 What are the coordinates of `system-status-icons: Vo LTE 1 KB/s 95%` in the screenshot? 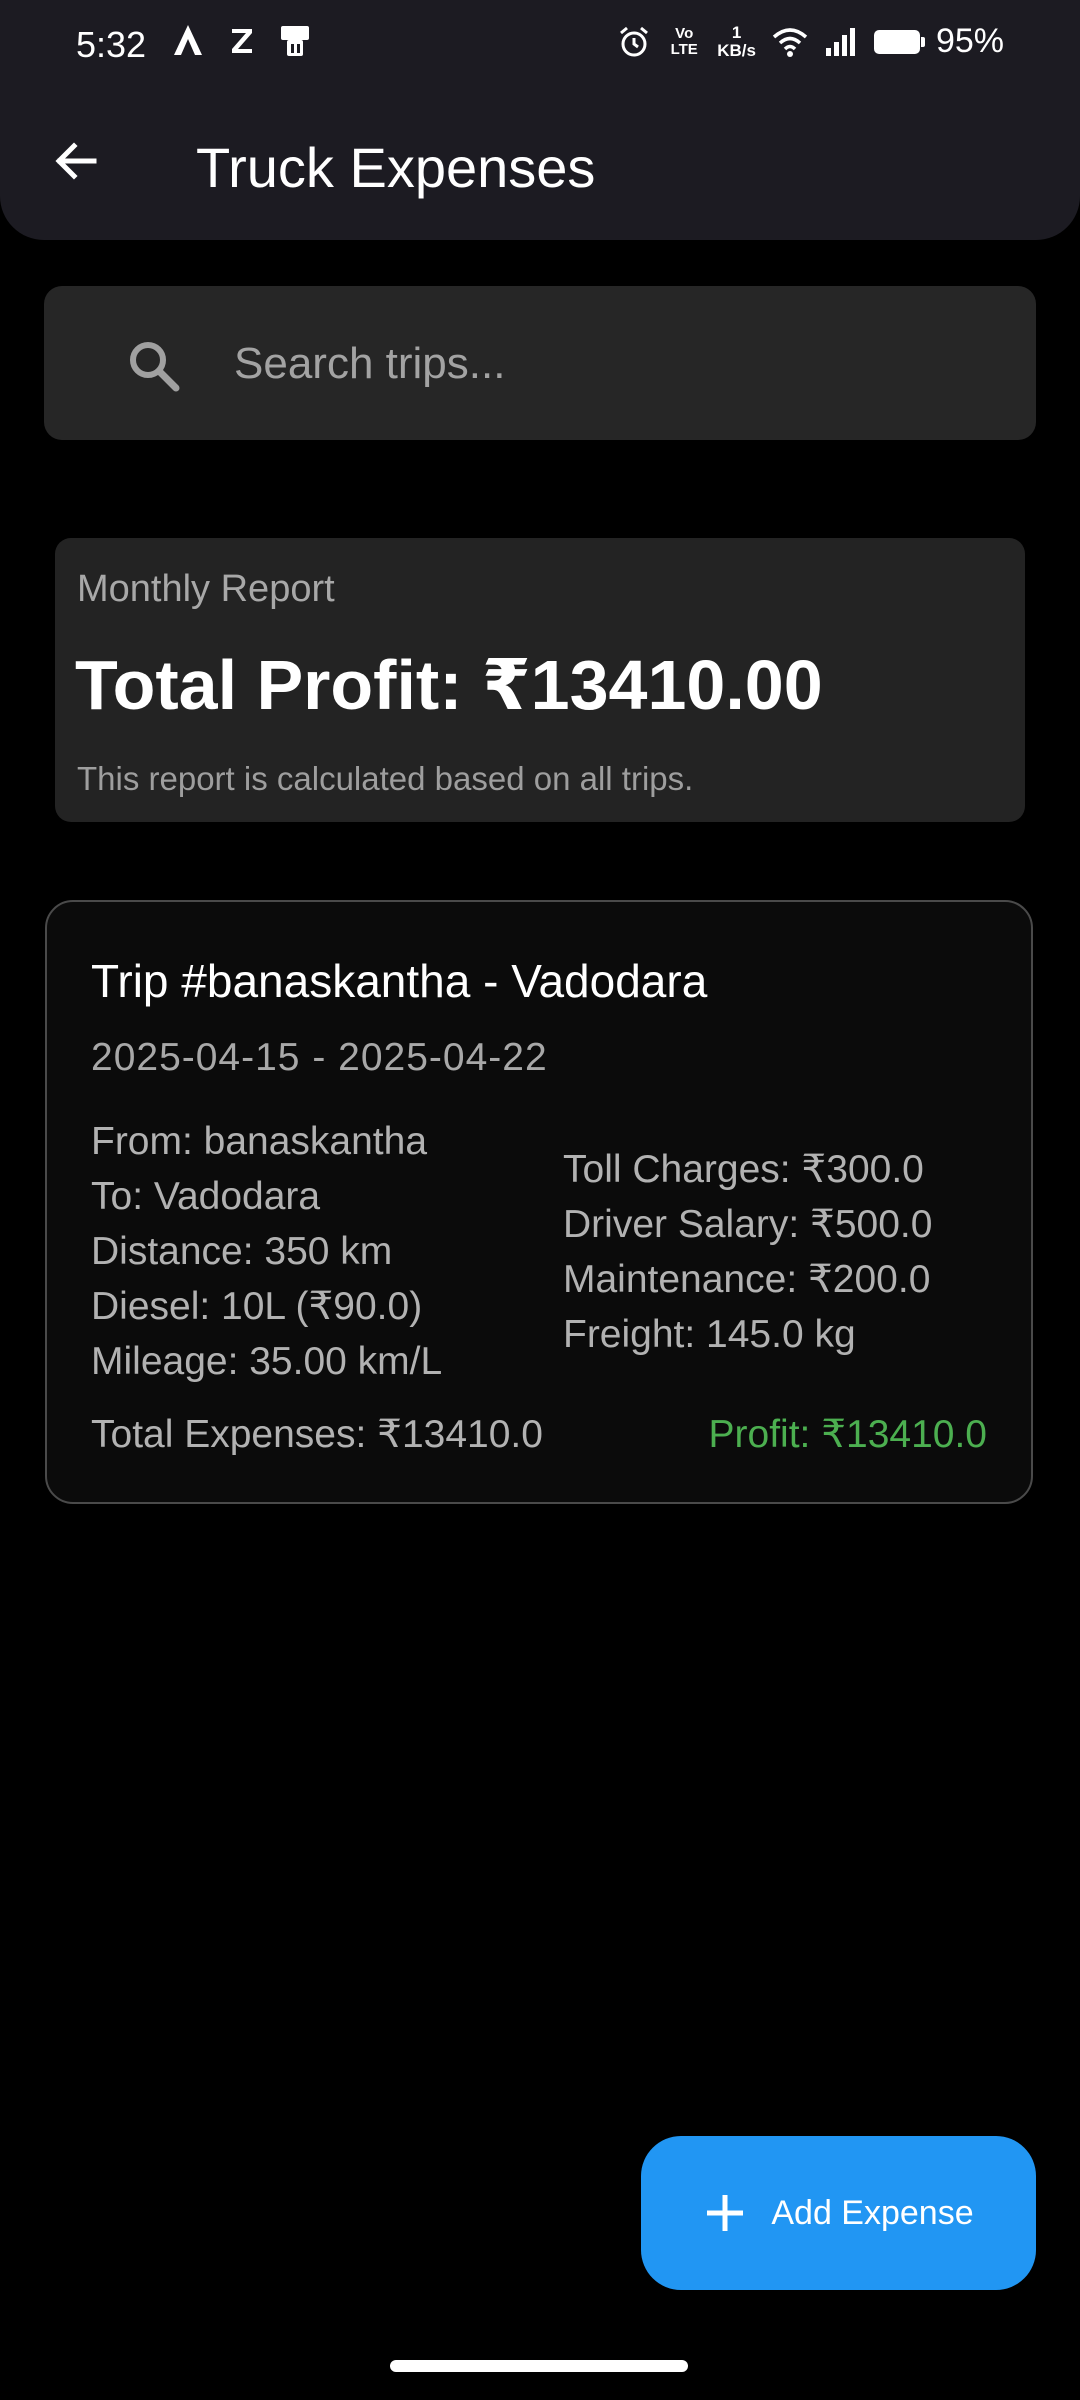 It's located at (810, 41).